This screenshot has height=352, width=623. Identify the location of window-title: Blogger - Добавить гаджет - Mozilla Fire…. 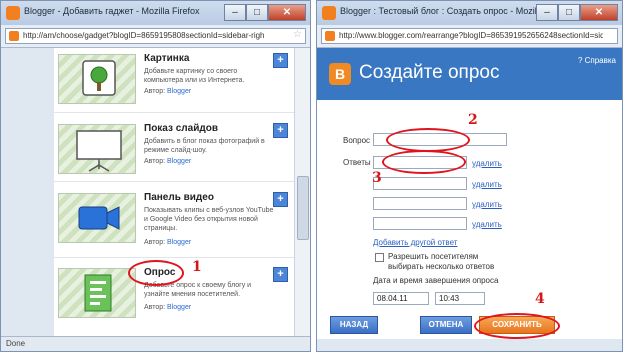
(112, 11).